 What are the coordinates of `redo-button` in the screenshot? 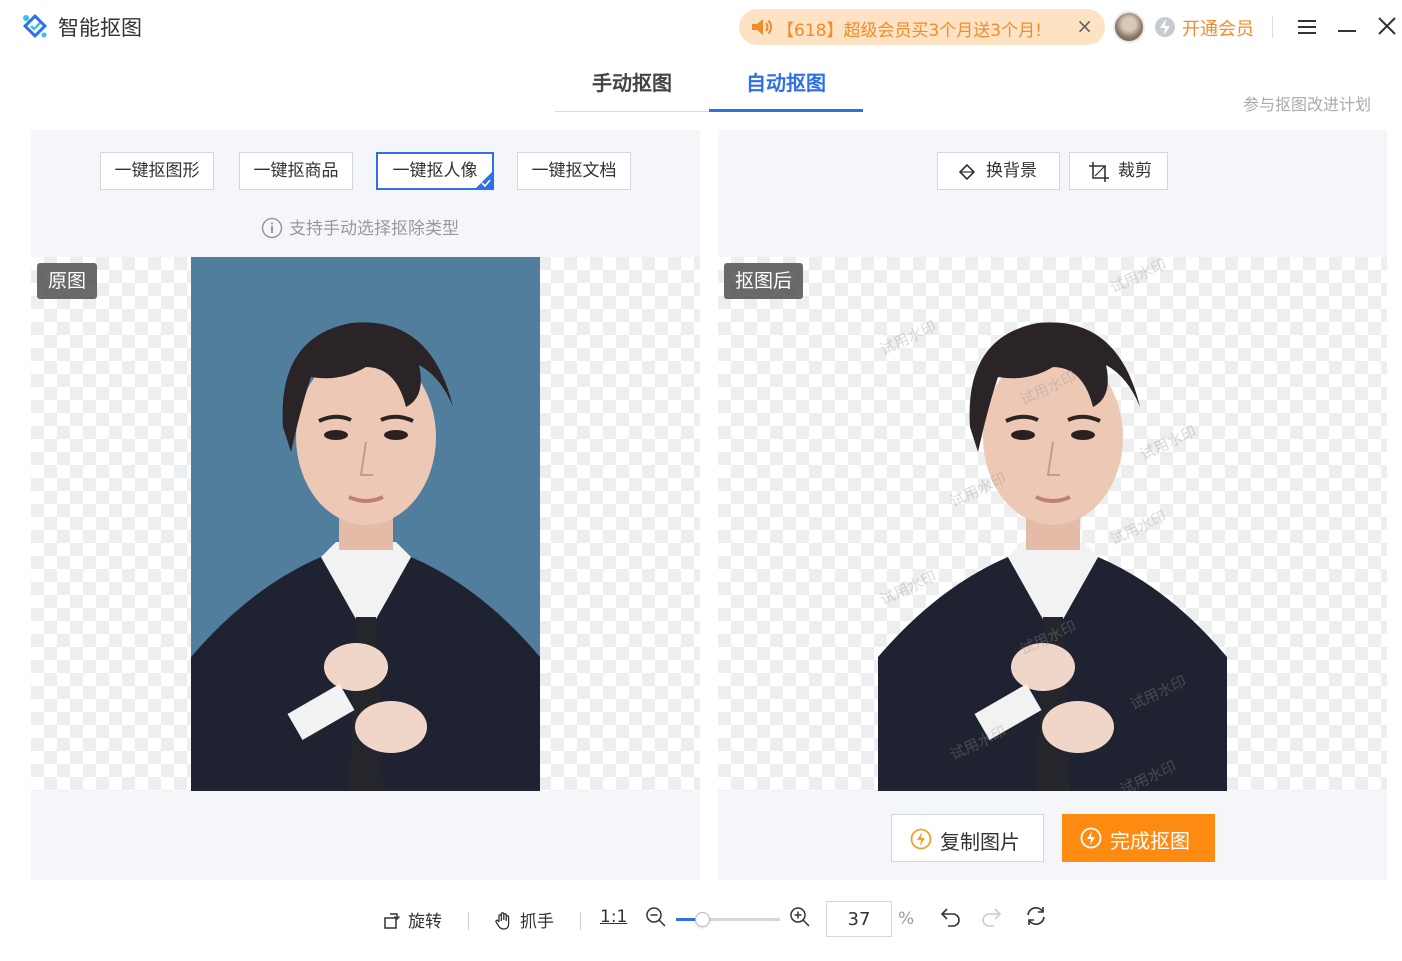 It's located at (995, 916).